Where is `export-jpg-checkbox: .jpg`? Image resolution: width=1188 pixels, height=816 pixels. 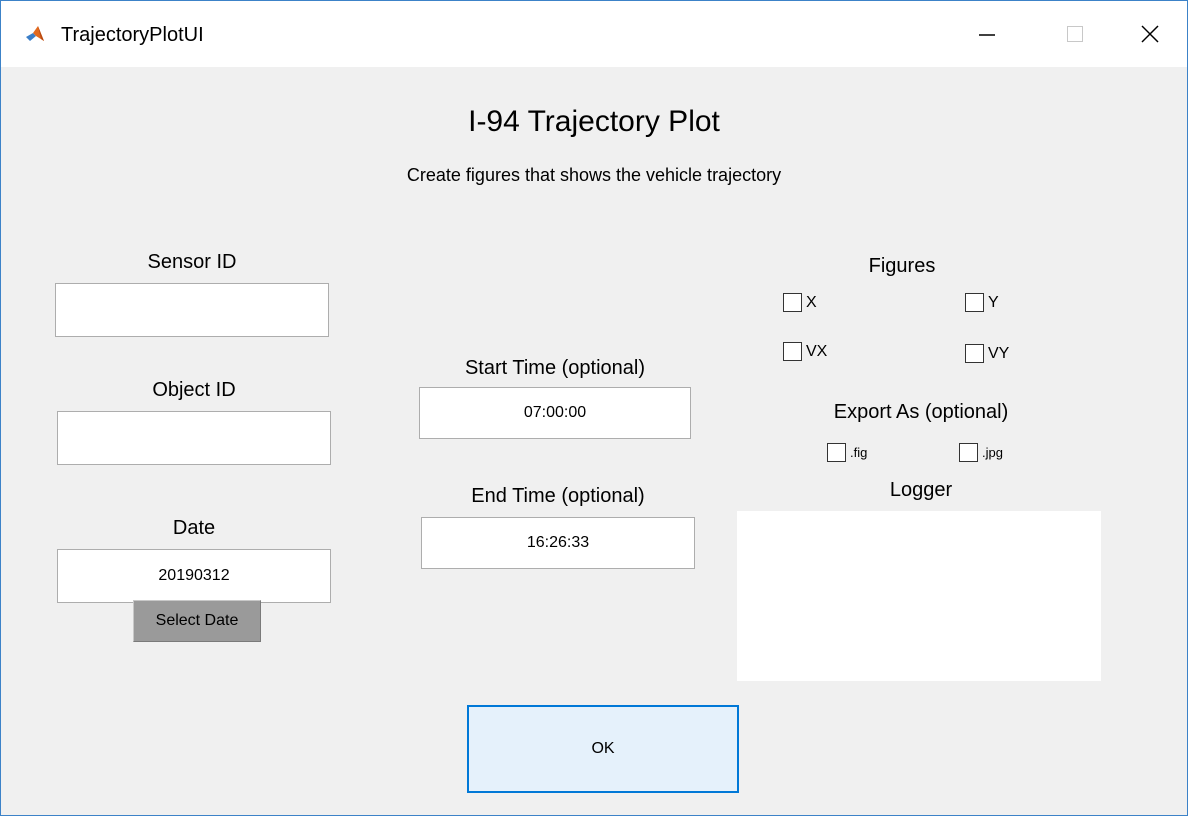
export-jpg-checkbox: .jpg is located at coordinates (981, 452).